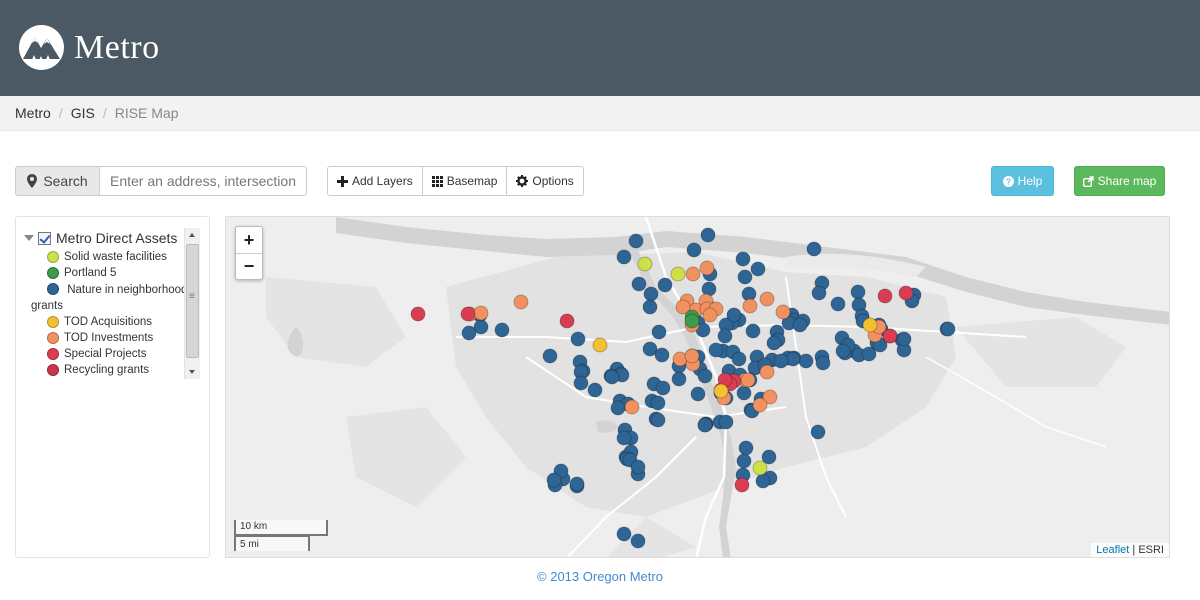 The width and height of the screenshot is (1200, 600). What do you see at coordinates (83, 113) in the screenshot?
I see `breadcrumb-gis: GIS` at bounding box center [83, 113].